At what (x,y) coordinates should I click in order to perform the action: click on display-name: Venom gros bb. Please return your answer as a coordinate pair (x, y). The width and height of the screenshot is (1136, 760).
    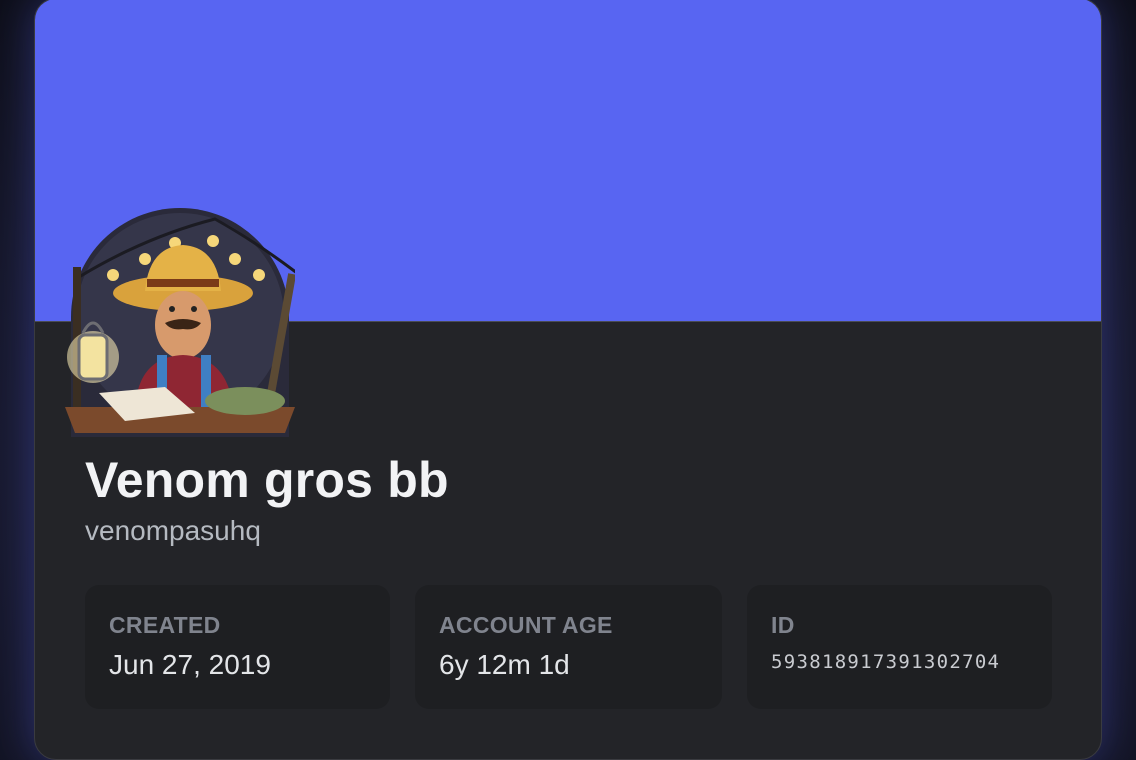
    Looking at the image, I should click on (267, 480).